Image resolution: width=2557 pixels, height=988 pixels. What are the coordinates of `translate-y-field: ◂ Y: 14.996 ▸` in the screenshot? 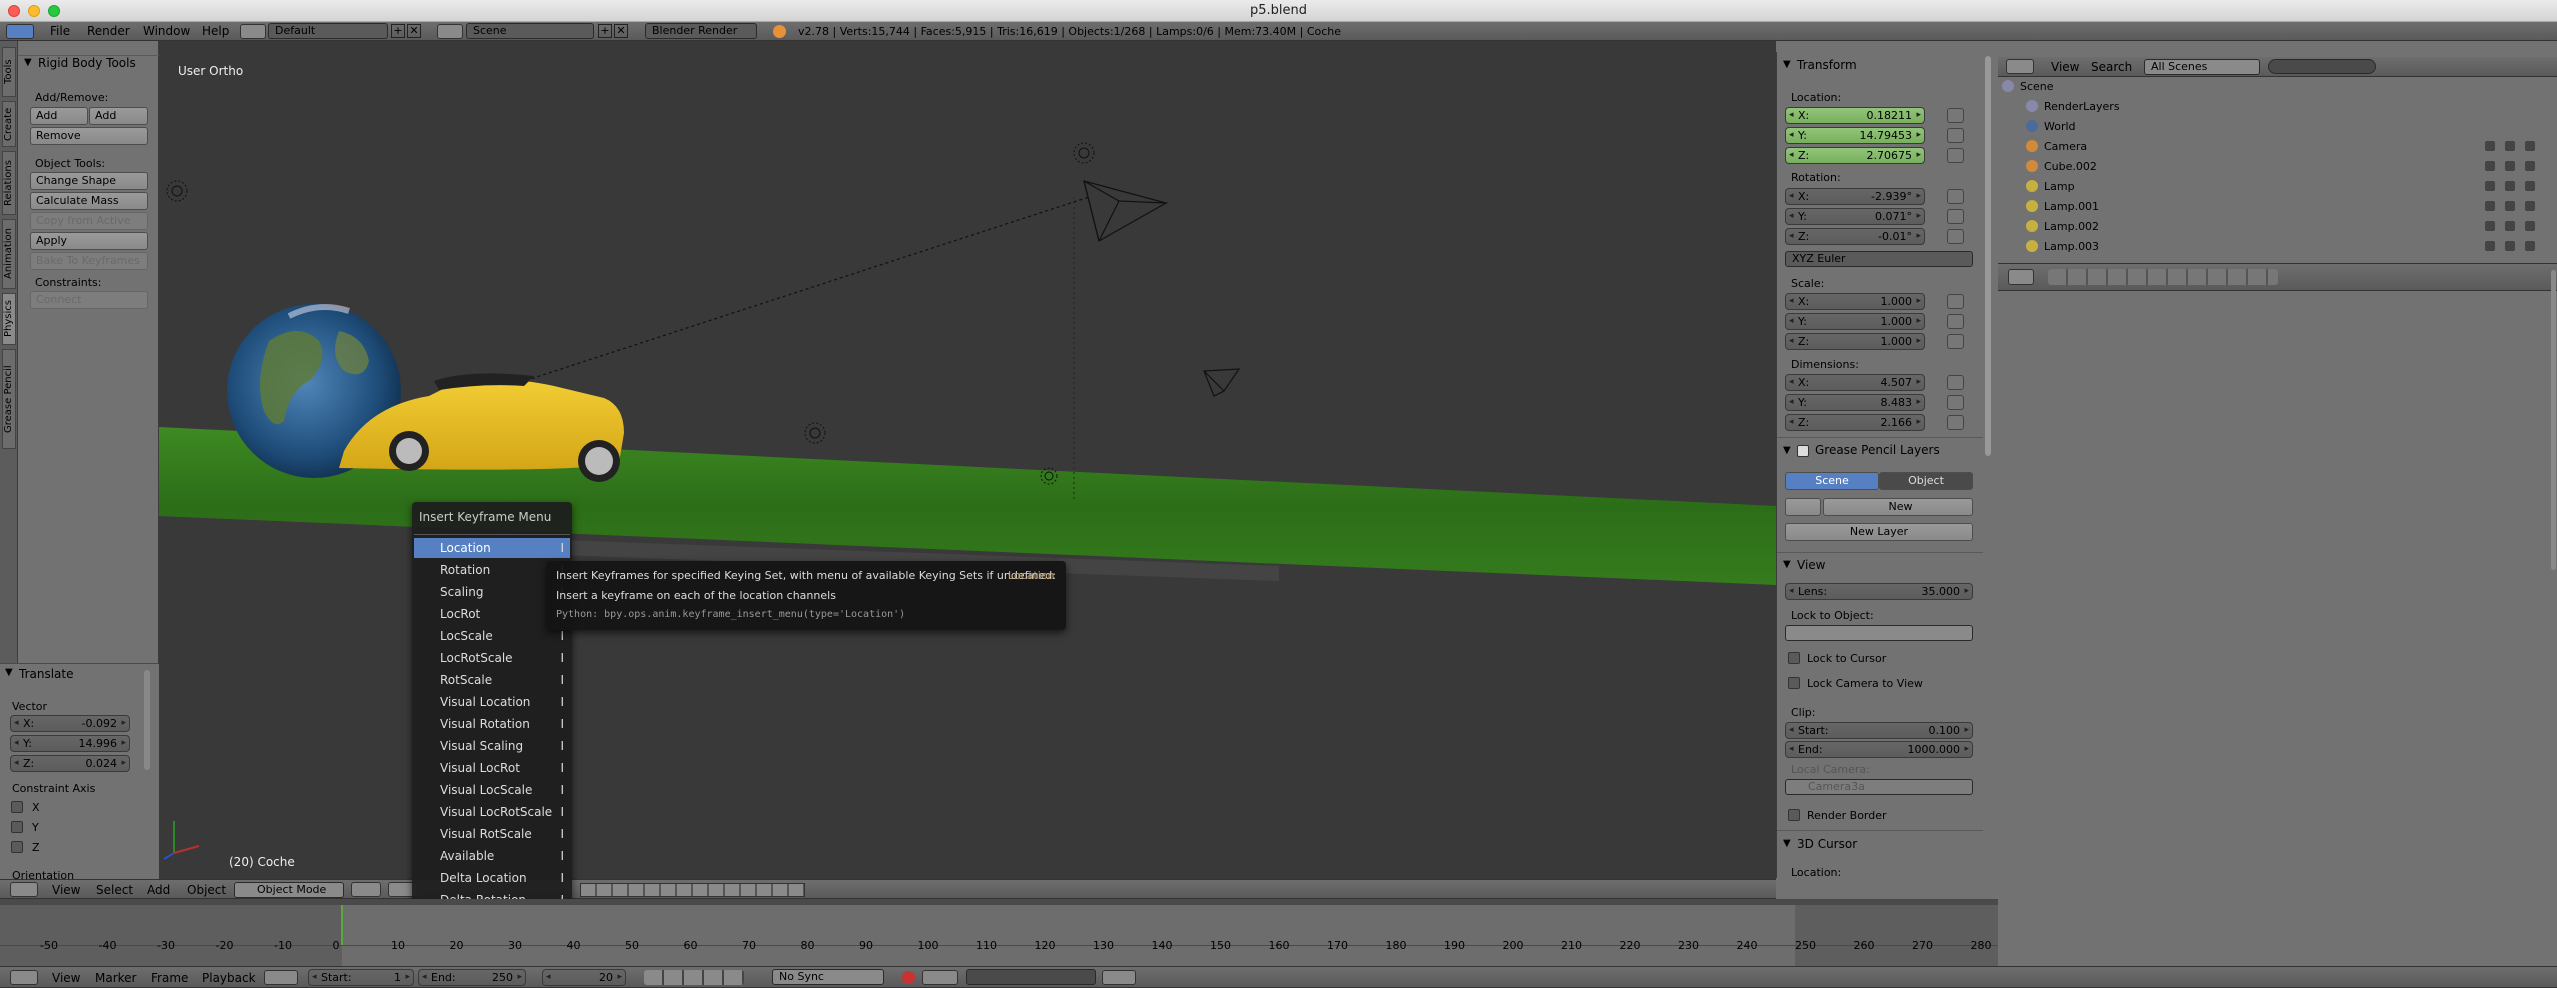 It's located at (70, 743).